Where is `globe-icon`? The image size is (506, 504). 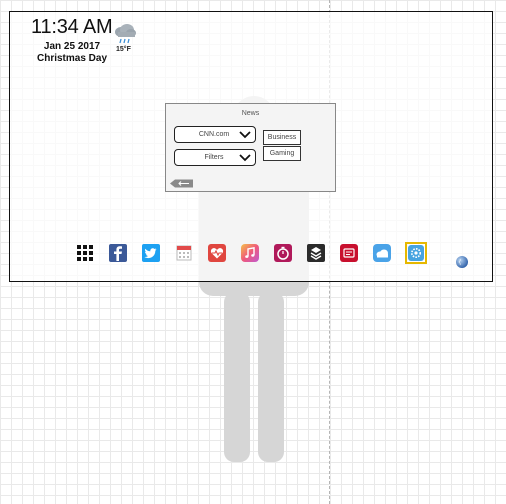 globe-icon is located at coordinates (462, 262).